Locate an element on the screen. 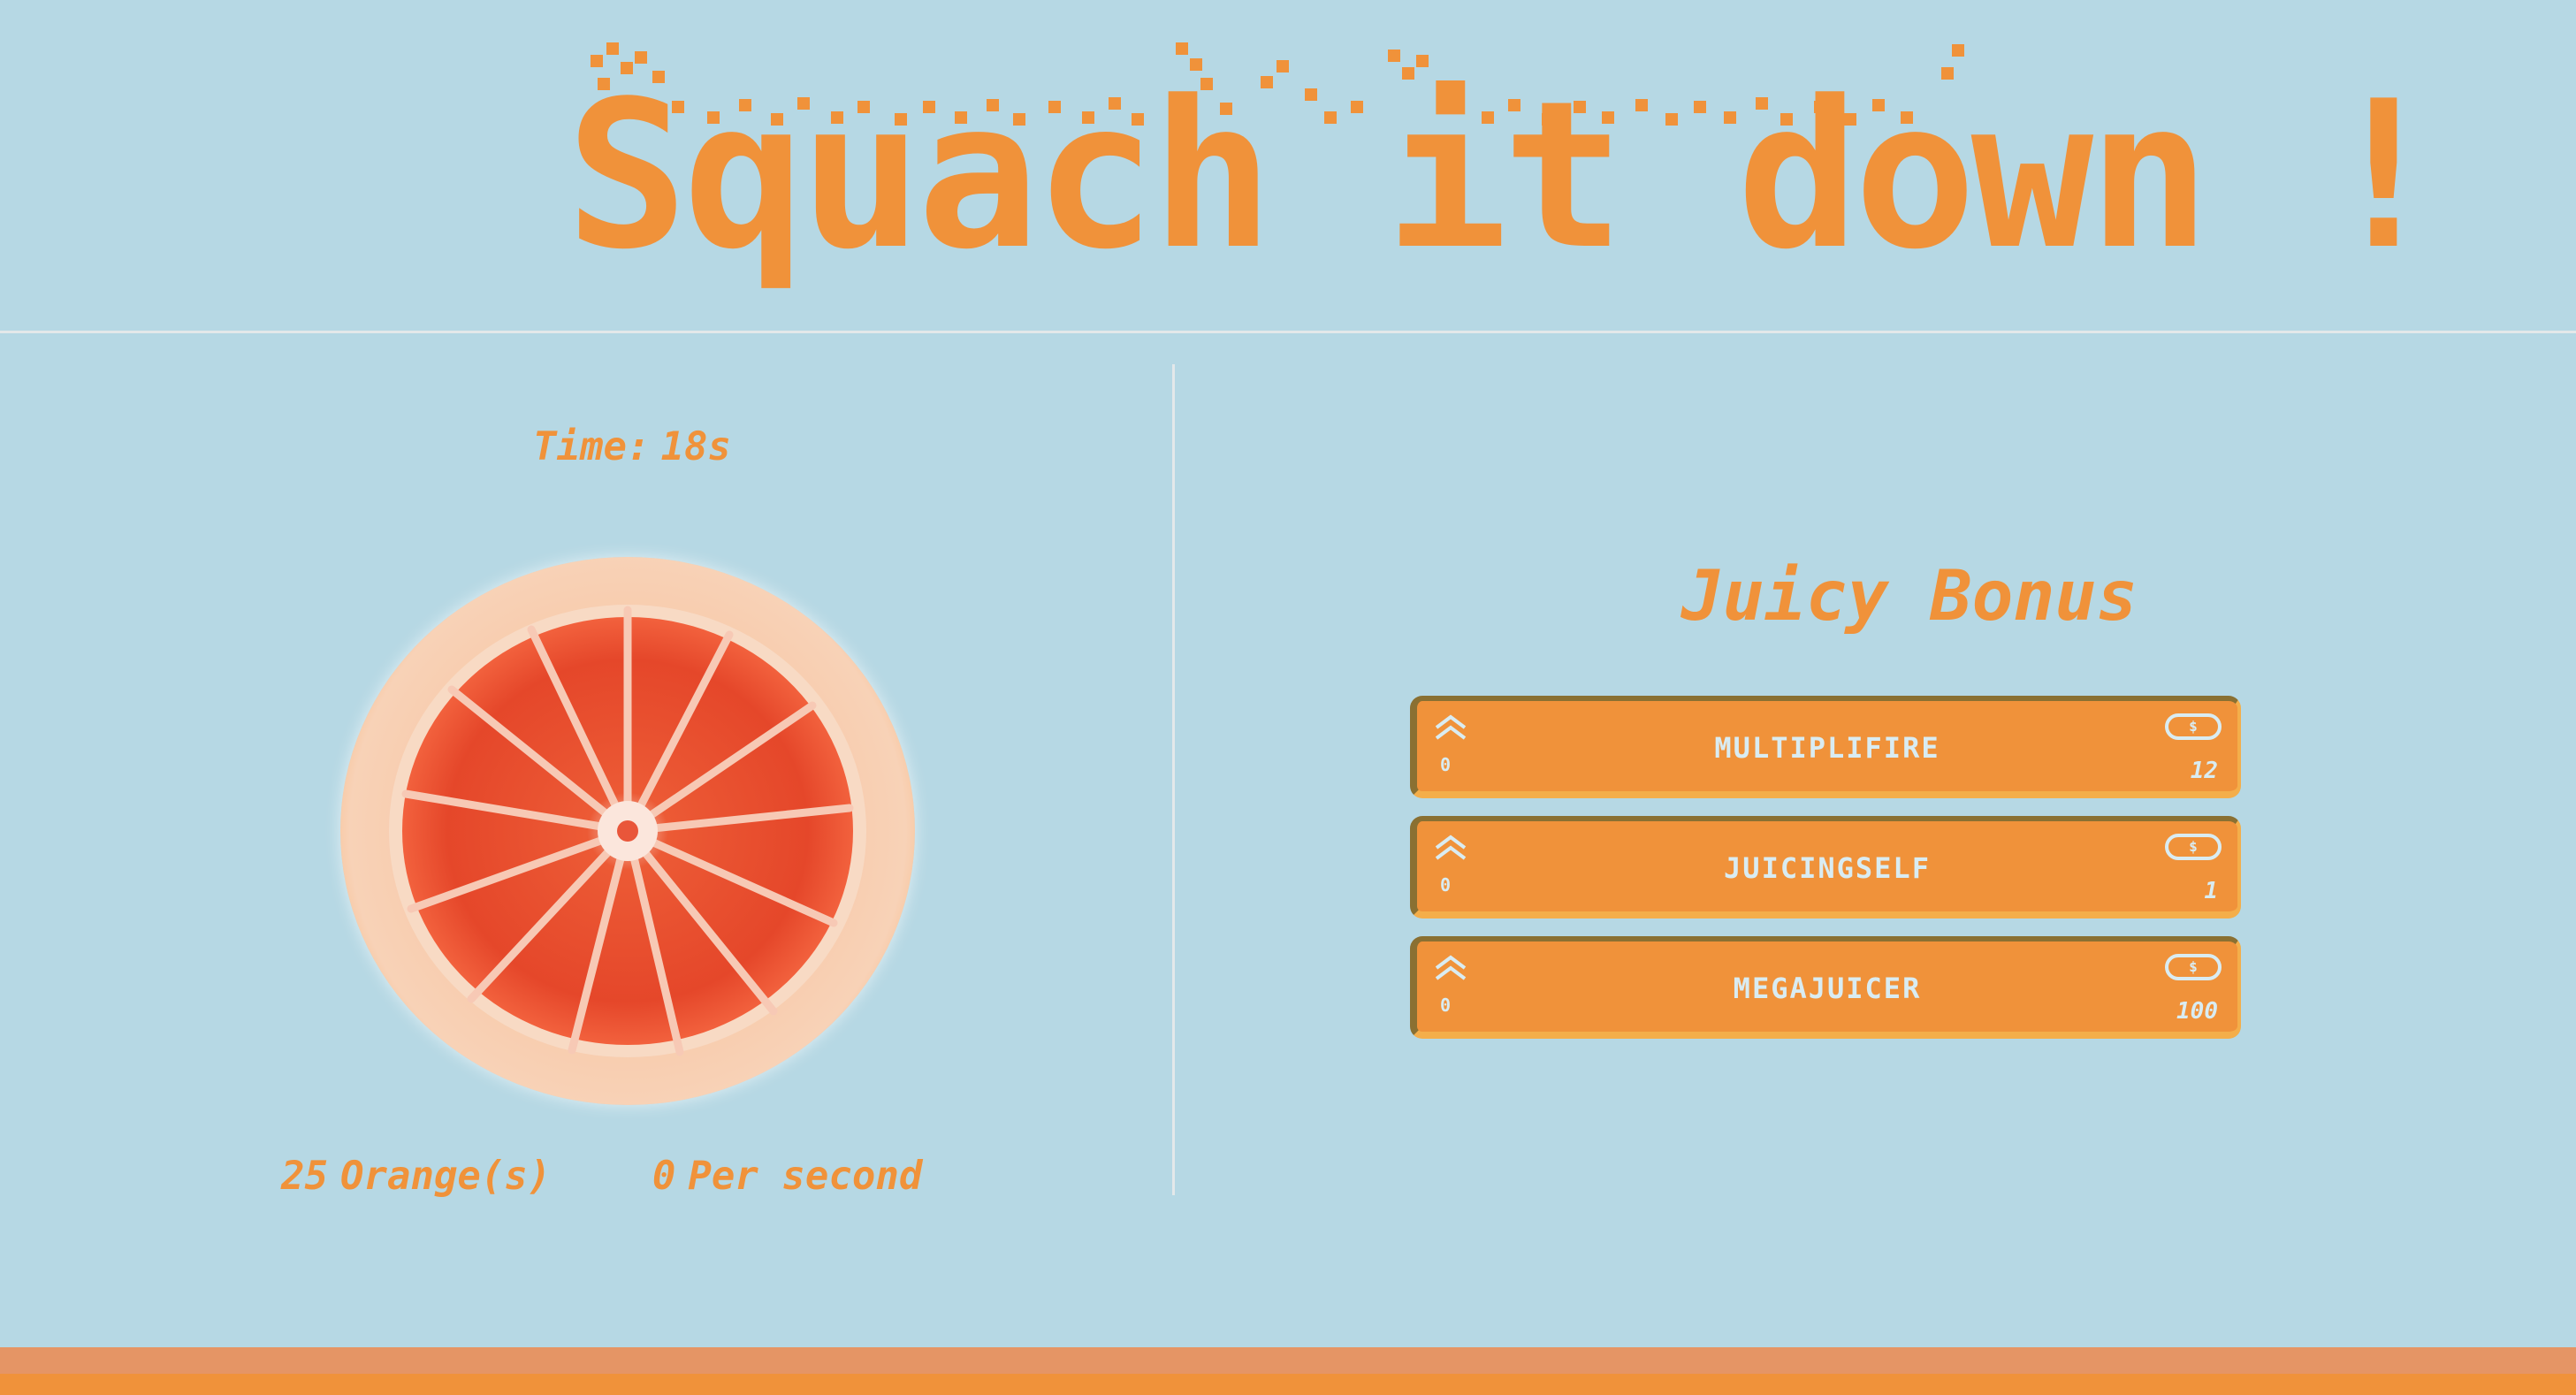  bonus-name: JUICINGSELF is located at coordinates (1827, 868).